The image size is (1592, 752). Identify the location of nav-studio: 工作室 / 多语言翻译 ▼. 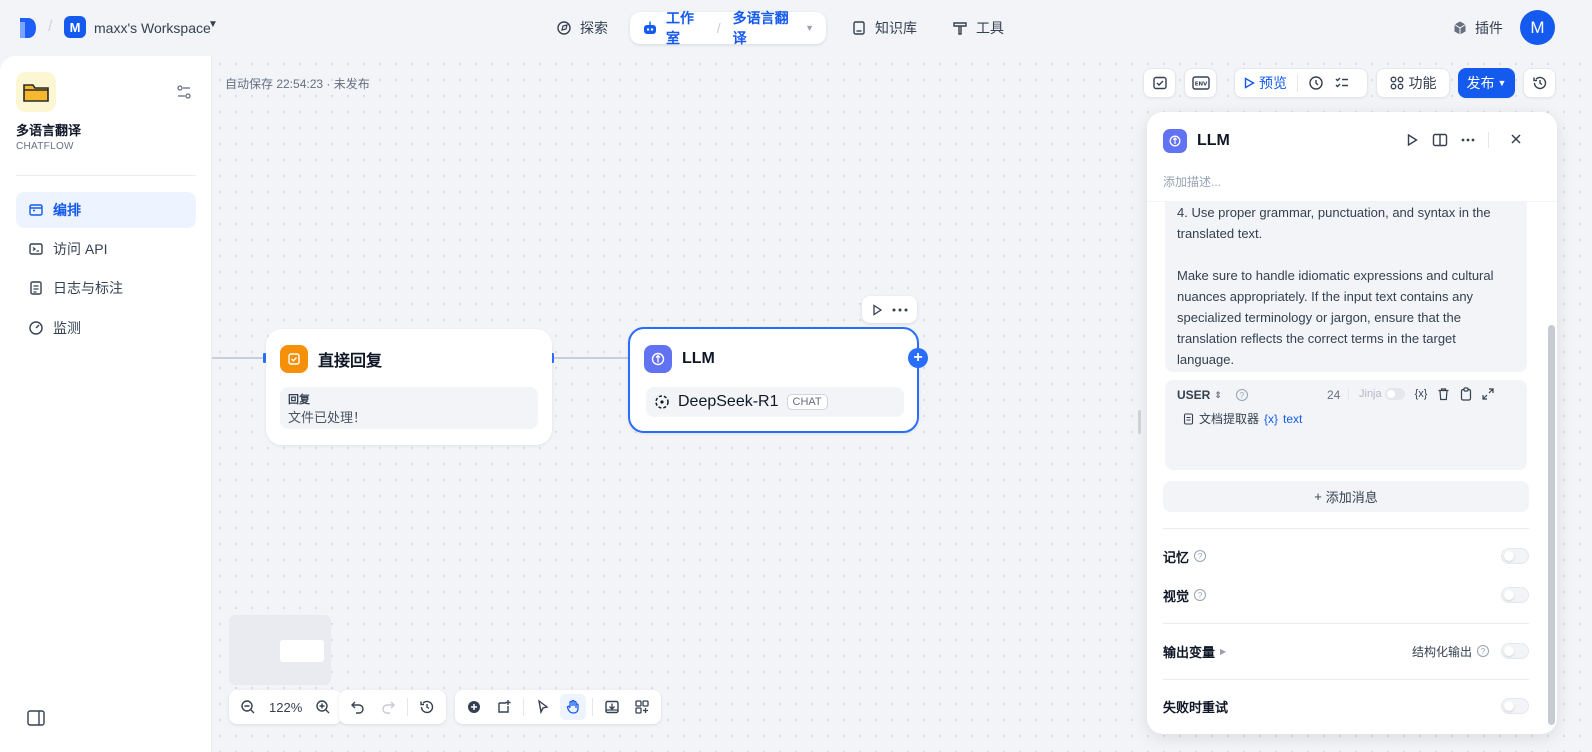
(728, 28).